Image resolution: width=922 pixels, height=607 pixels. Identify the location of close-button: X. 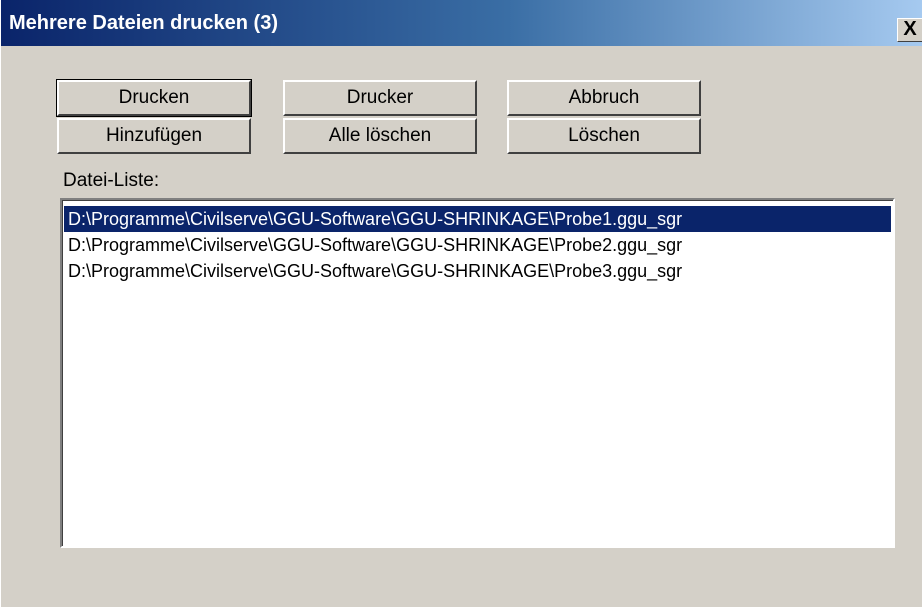
(909, 30).